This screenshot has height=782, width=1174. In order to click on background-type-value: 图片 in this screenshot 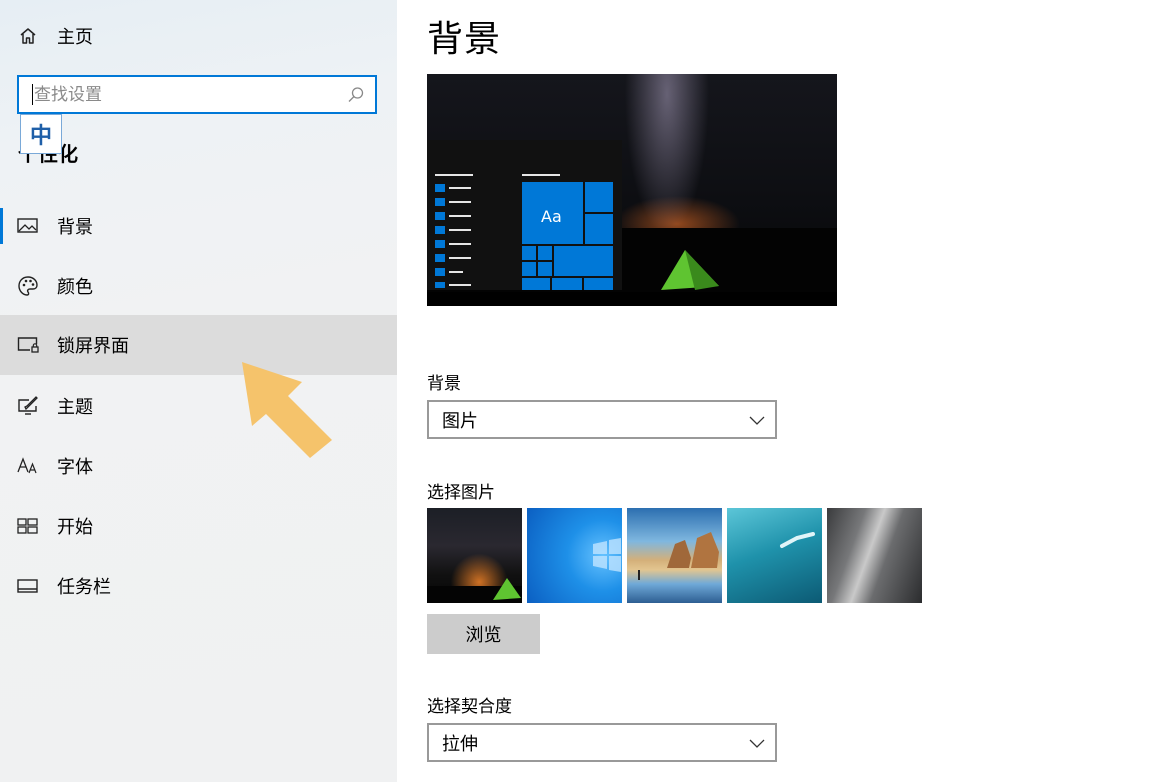, I will do `click(460, 421)`.